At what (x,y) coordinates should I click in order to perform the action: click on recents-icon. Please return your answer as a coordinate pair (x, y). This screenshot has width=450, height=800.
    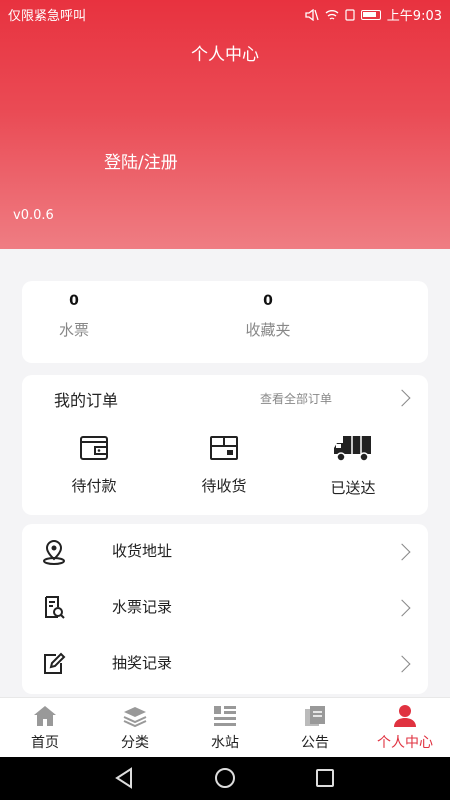
    Looking at the image, I should click on (325, 778).